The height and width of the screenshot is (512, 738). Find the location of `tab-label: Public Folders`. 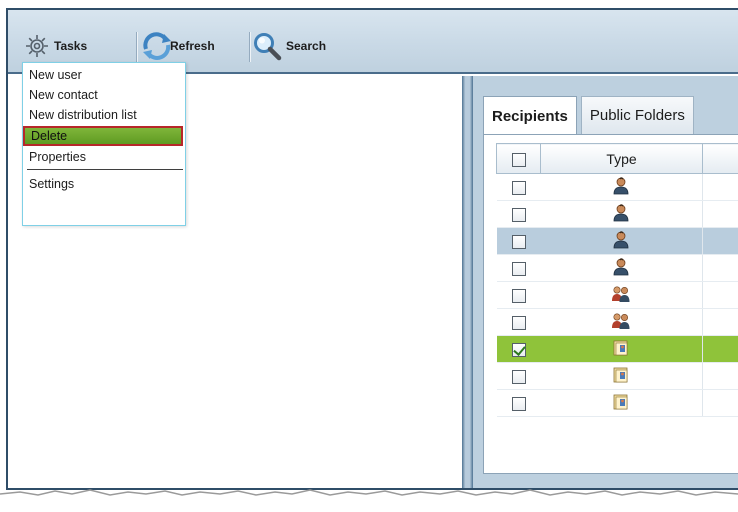

tab-label: Public Folders is located at coordinates (637, 115).